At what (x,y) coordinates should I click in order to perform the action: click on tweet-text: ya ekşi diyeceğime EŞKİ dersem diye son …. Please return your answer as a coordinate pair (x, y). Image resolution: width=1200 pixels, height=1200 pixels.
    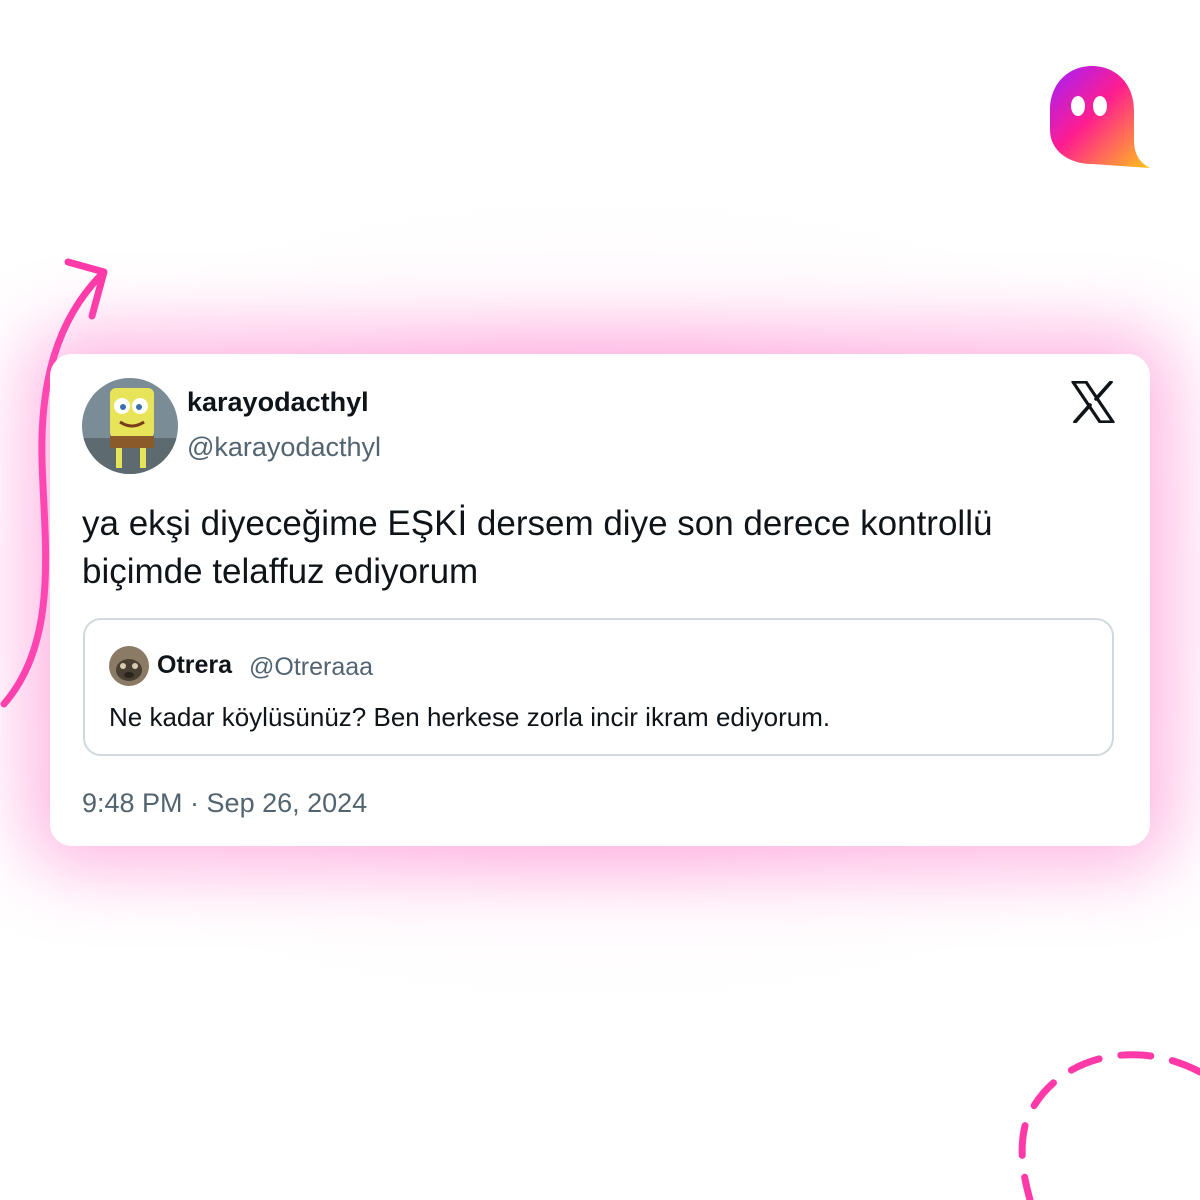
    Looking at the image, I should click on (537, 547).